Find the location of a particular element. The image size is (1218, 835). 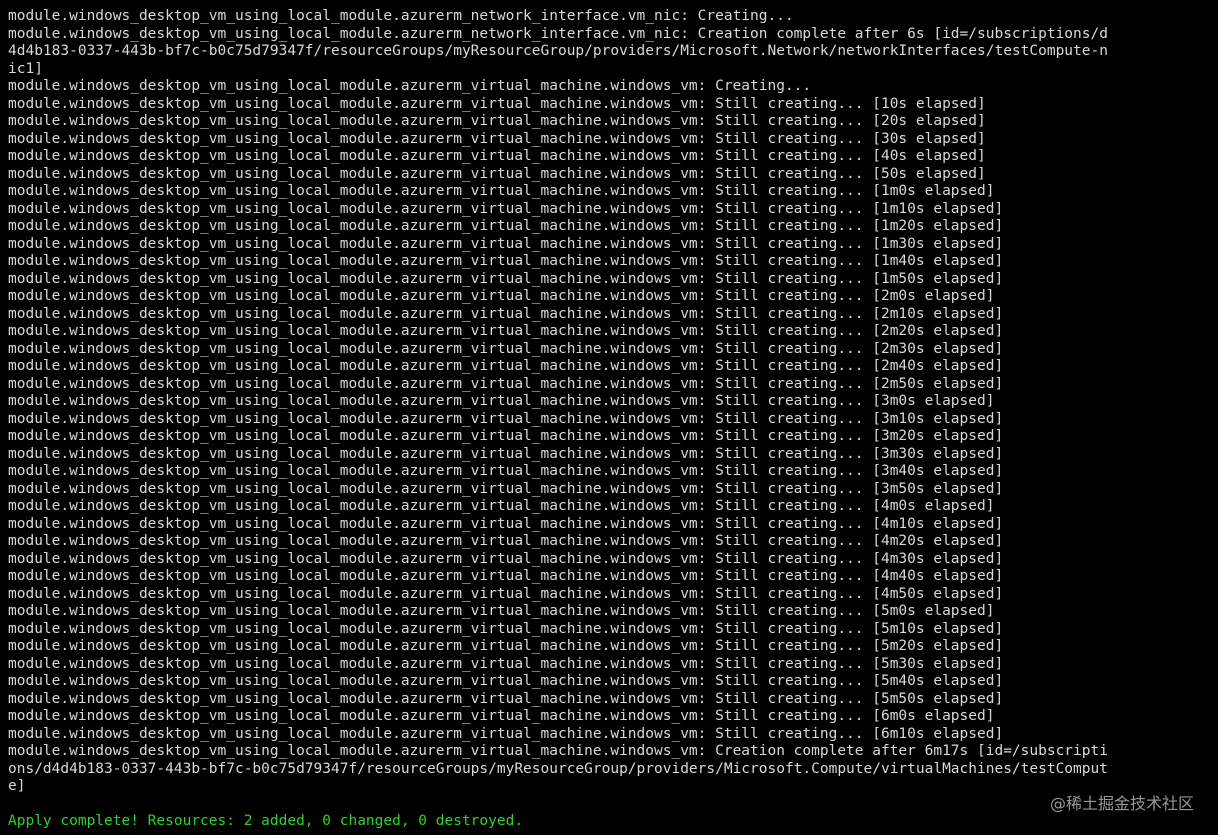

watermark-text: @稀土掘金技术社区 is located at coordinates (1121, 803).